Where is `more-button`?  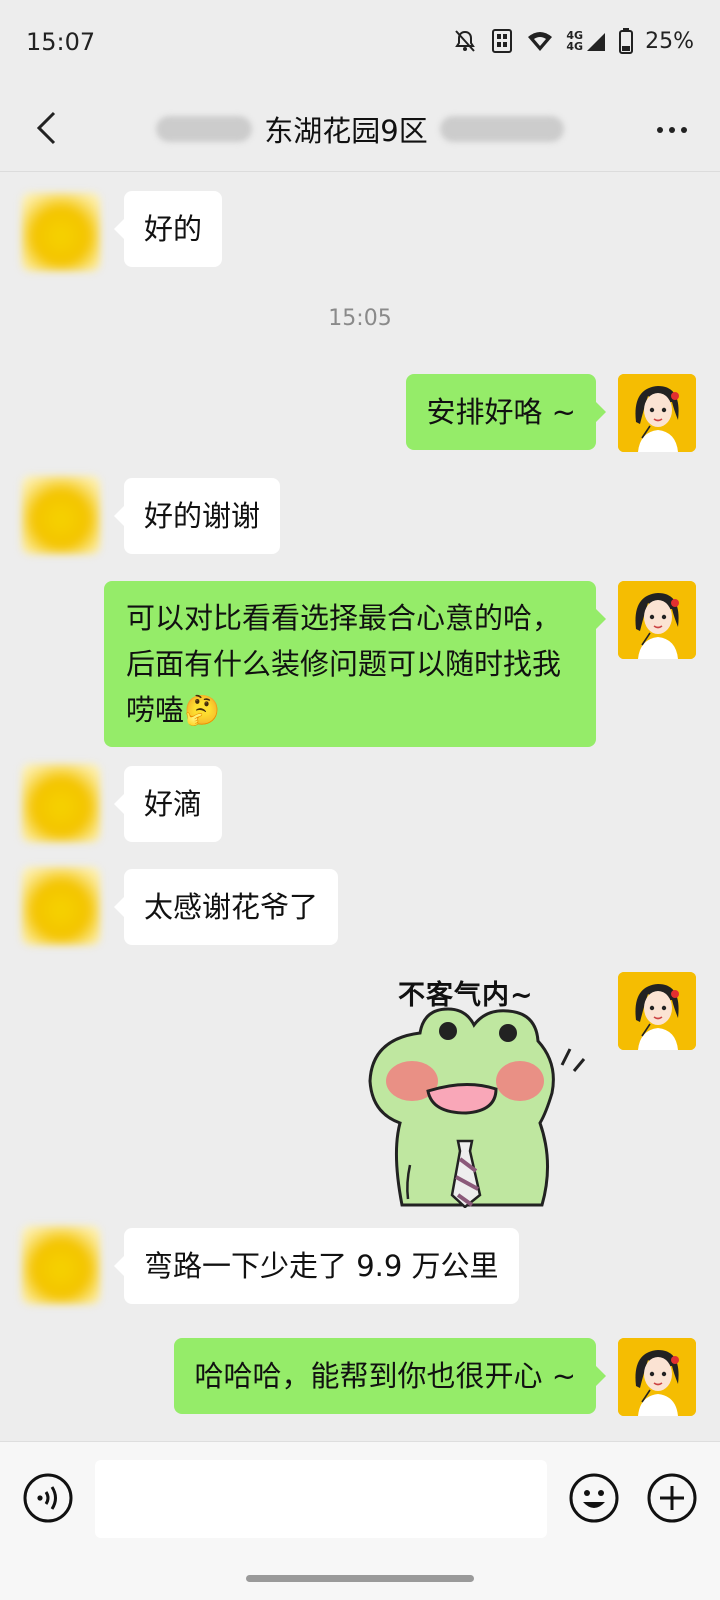
more-button is located at coordinates (672, 130).